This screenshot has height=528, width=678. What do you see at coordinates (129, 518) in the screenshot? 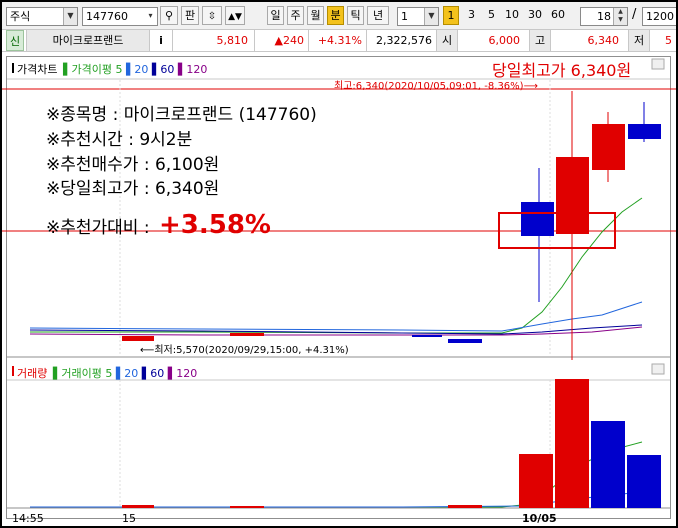
I see `x-axis-label: 15` at bounding box center [129, 518].